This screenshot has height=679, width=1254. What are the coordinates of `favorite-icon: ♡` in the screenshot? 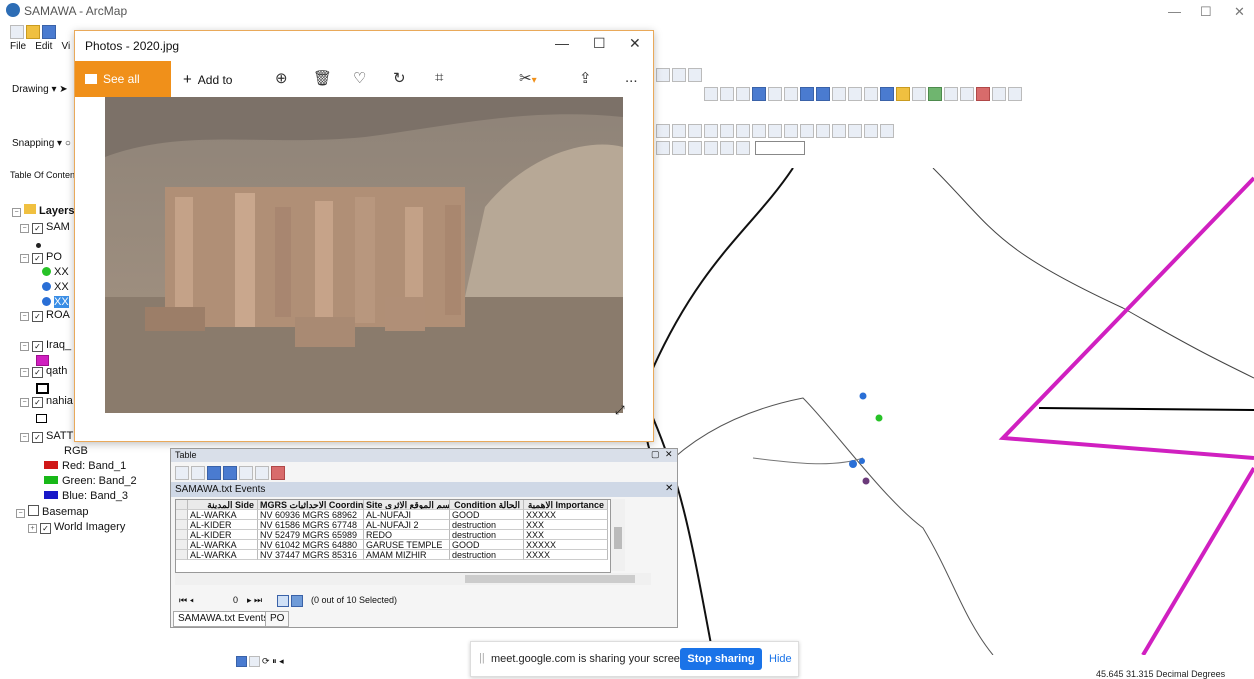 It's located at (359, 78).